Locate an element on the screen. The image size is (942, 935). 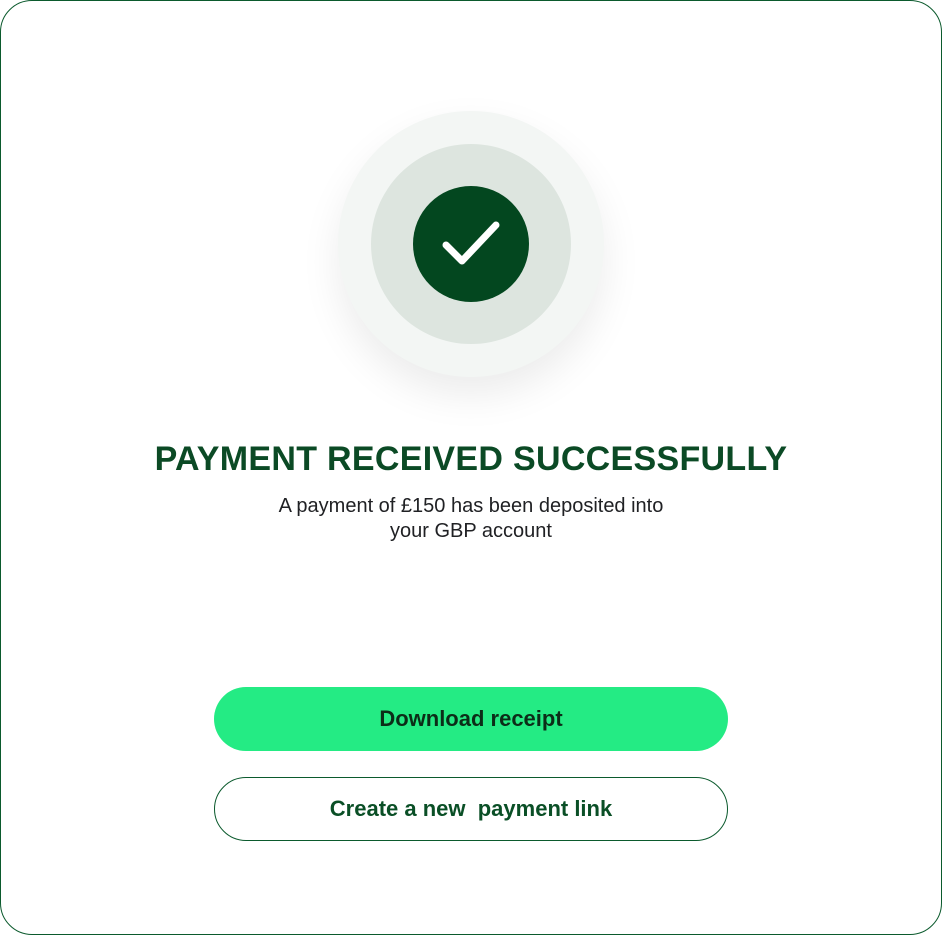
success-message-line-2: your GBP account is located at coordinates (471, 531).